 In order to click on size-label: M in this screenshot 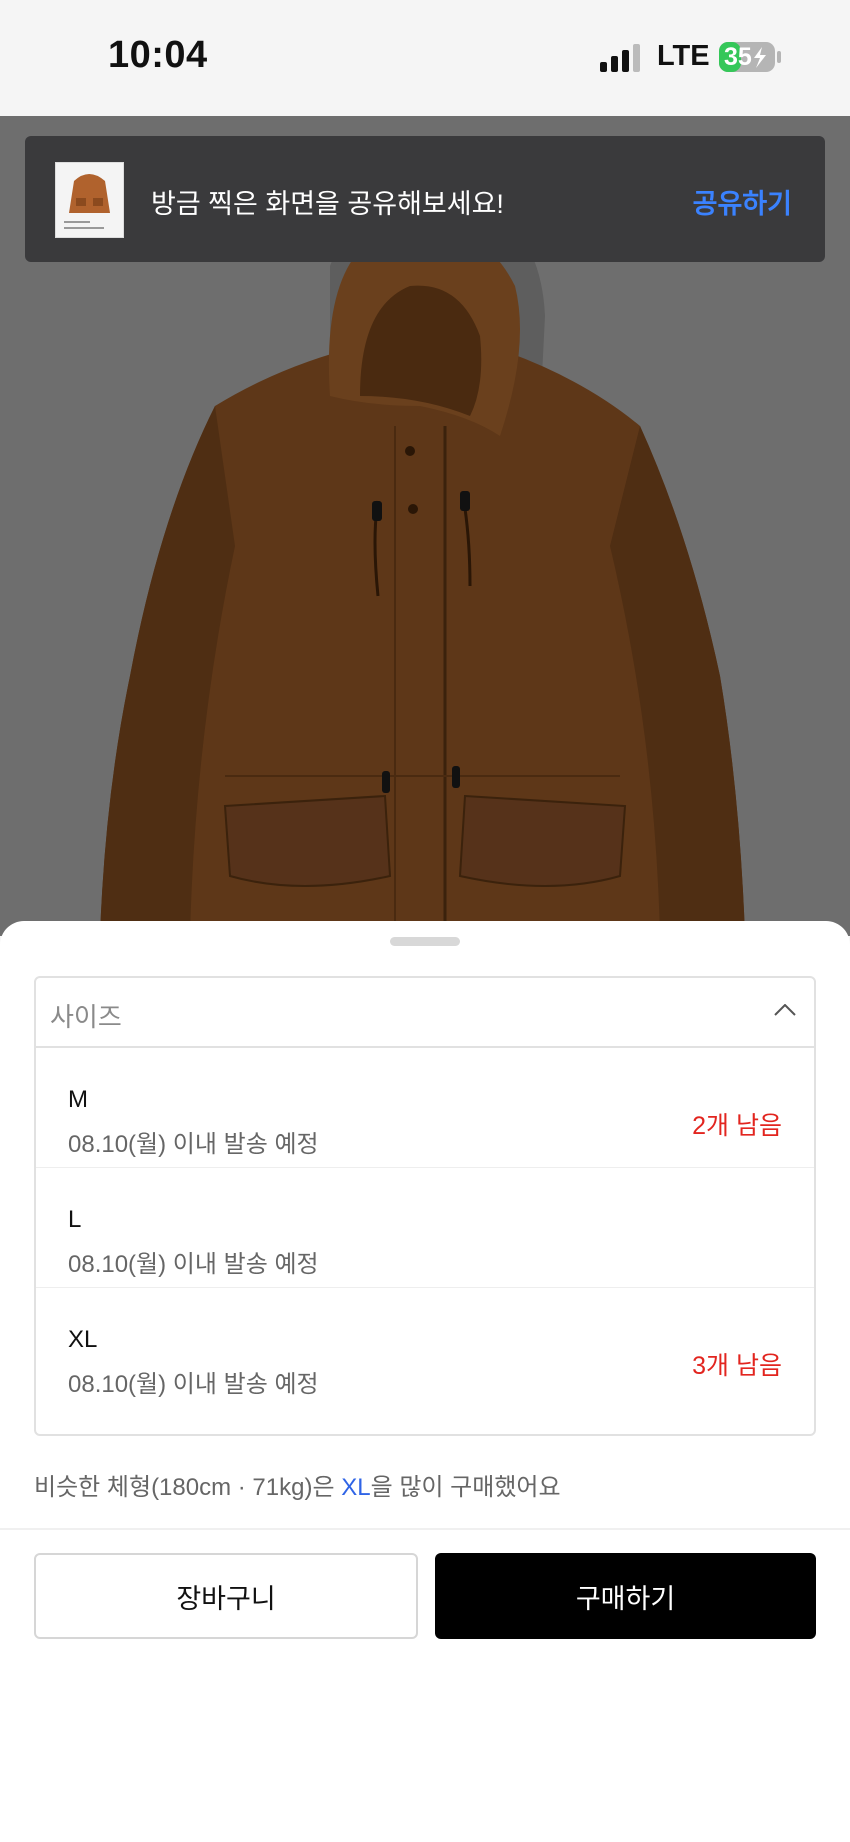, I will do `click(78, 1099)`.